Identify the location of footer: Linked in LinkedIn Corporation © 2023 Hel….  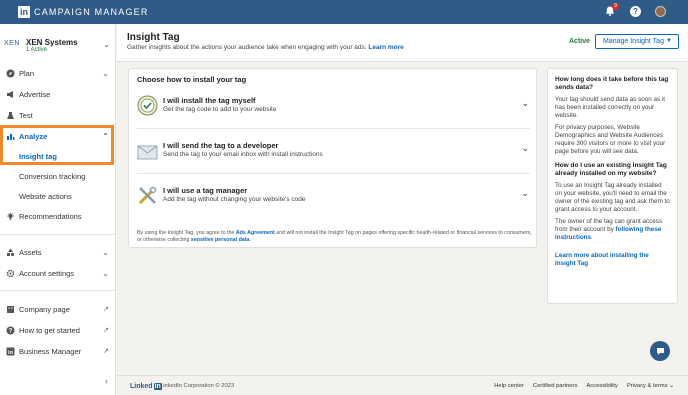
(402, 385).